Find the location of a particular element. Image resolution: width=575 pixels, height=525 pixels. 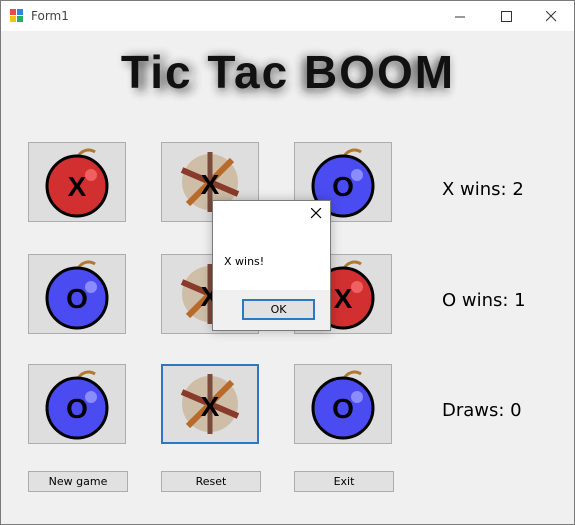

draws-label: Draws: 0 is located at coordinates (482, 410).